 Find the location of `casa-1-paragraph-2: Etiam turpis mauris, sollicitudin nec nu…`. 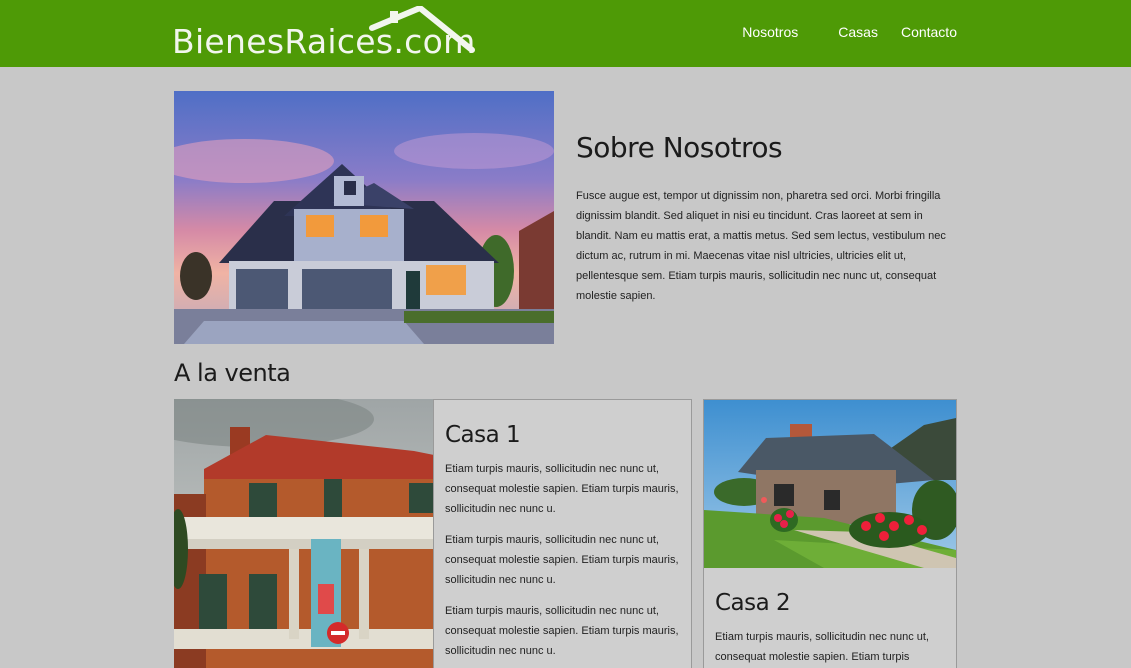

casa-1-paragraph-2: Etiam turpis mauris, sollicitudin nec nu… is located at coordinates (562, 560).